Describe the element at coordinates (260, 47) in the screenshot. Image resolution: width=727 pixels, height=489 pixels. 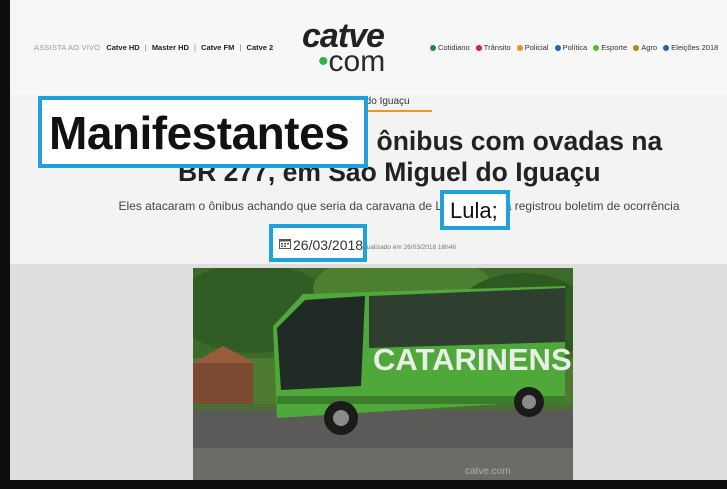
I see `channel-link-catve-2: Catve 2` at that location.